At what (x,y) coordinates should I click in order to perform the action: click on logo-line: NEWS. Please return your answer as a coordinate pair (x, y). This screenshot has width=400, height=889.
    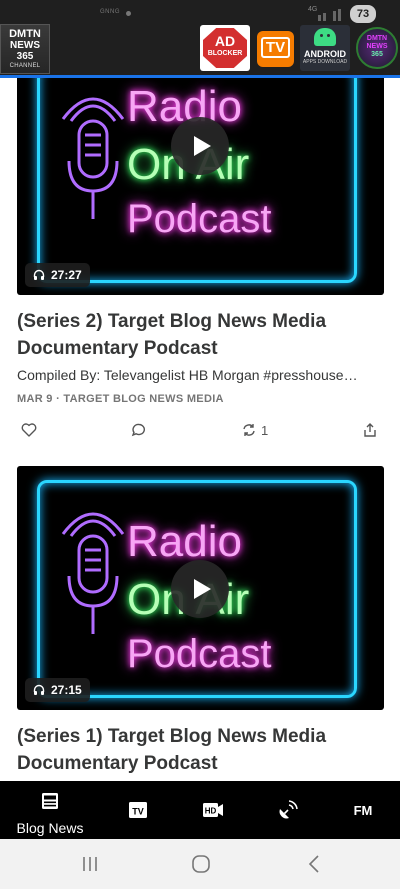
    Looking at the image, I should click on (25, 45).